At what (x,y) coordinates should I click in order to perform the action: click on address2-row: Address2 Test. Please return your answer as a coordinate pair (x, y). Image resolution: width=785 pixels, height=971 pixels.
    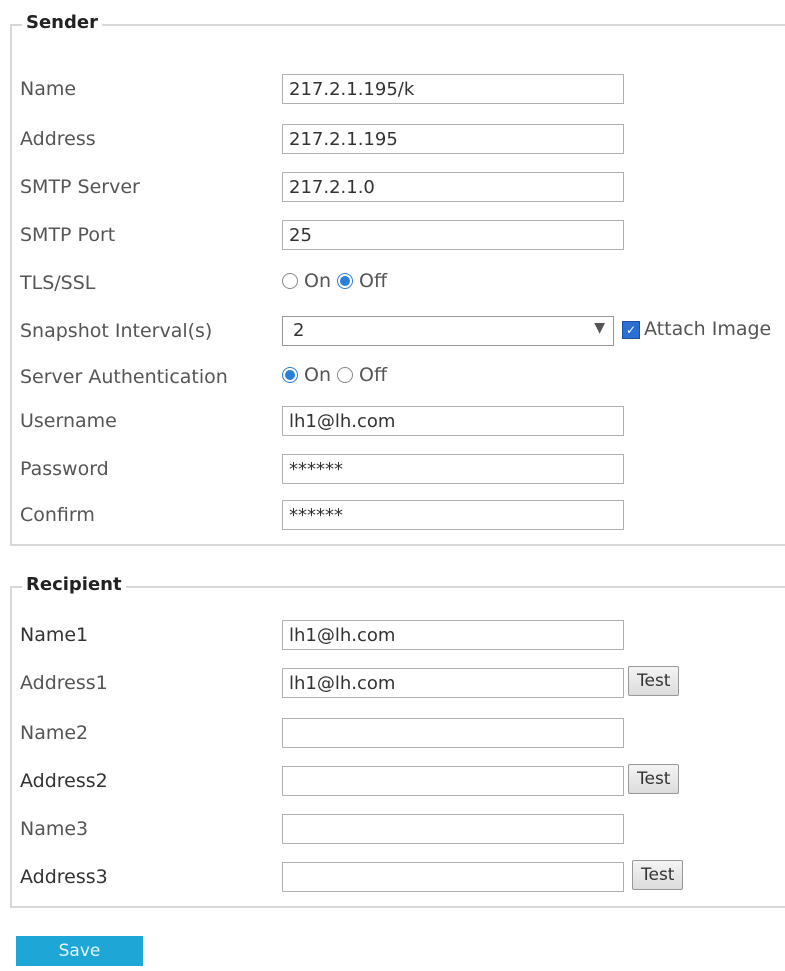
    Looking at the image, I should click on (402, 781).